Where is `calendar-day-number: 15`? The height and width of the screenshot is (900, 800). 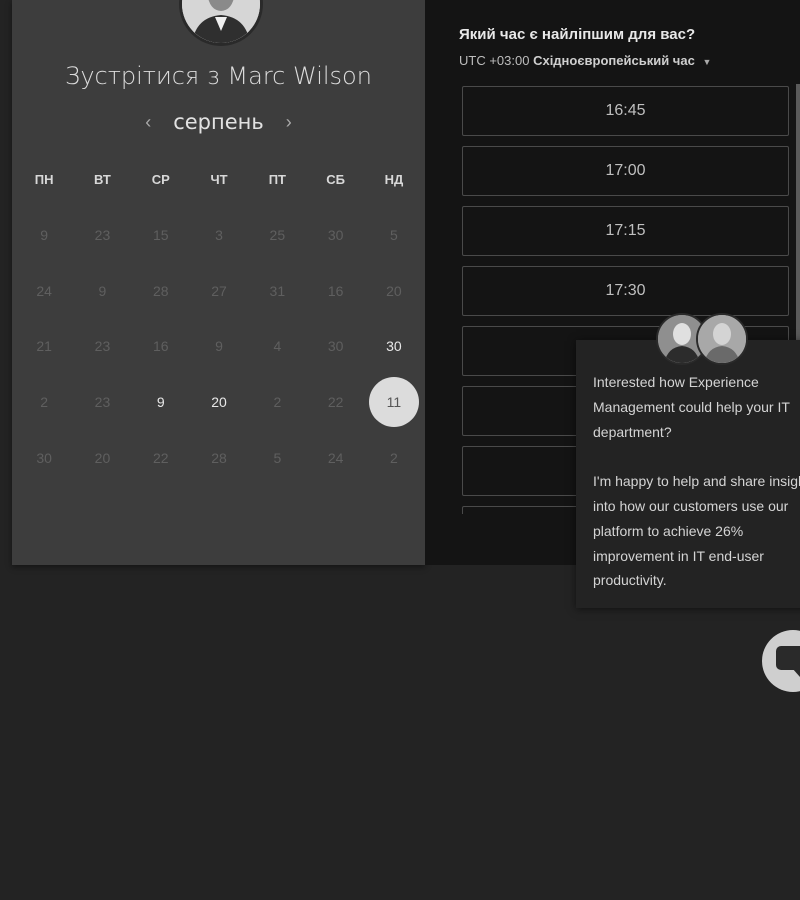 calendar-day-number: 15 is located at coordinates (160, 234).